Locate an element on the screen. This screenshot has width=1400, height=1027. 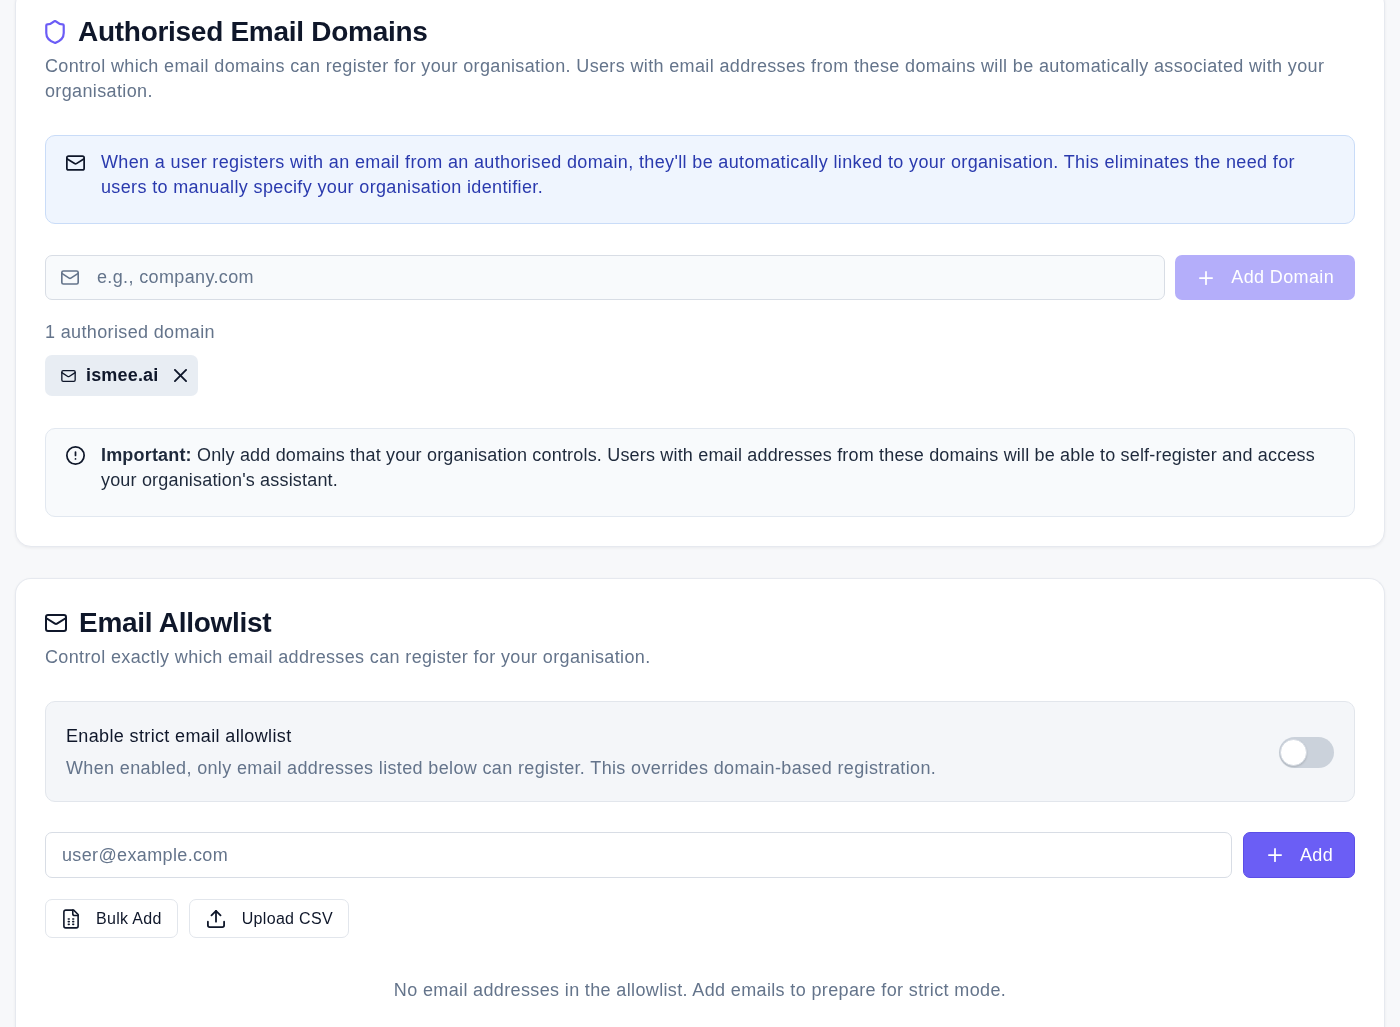
email-input: user@example.com is located at coordinates (638, 855).